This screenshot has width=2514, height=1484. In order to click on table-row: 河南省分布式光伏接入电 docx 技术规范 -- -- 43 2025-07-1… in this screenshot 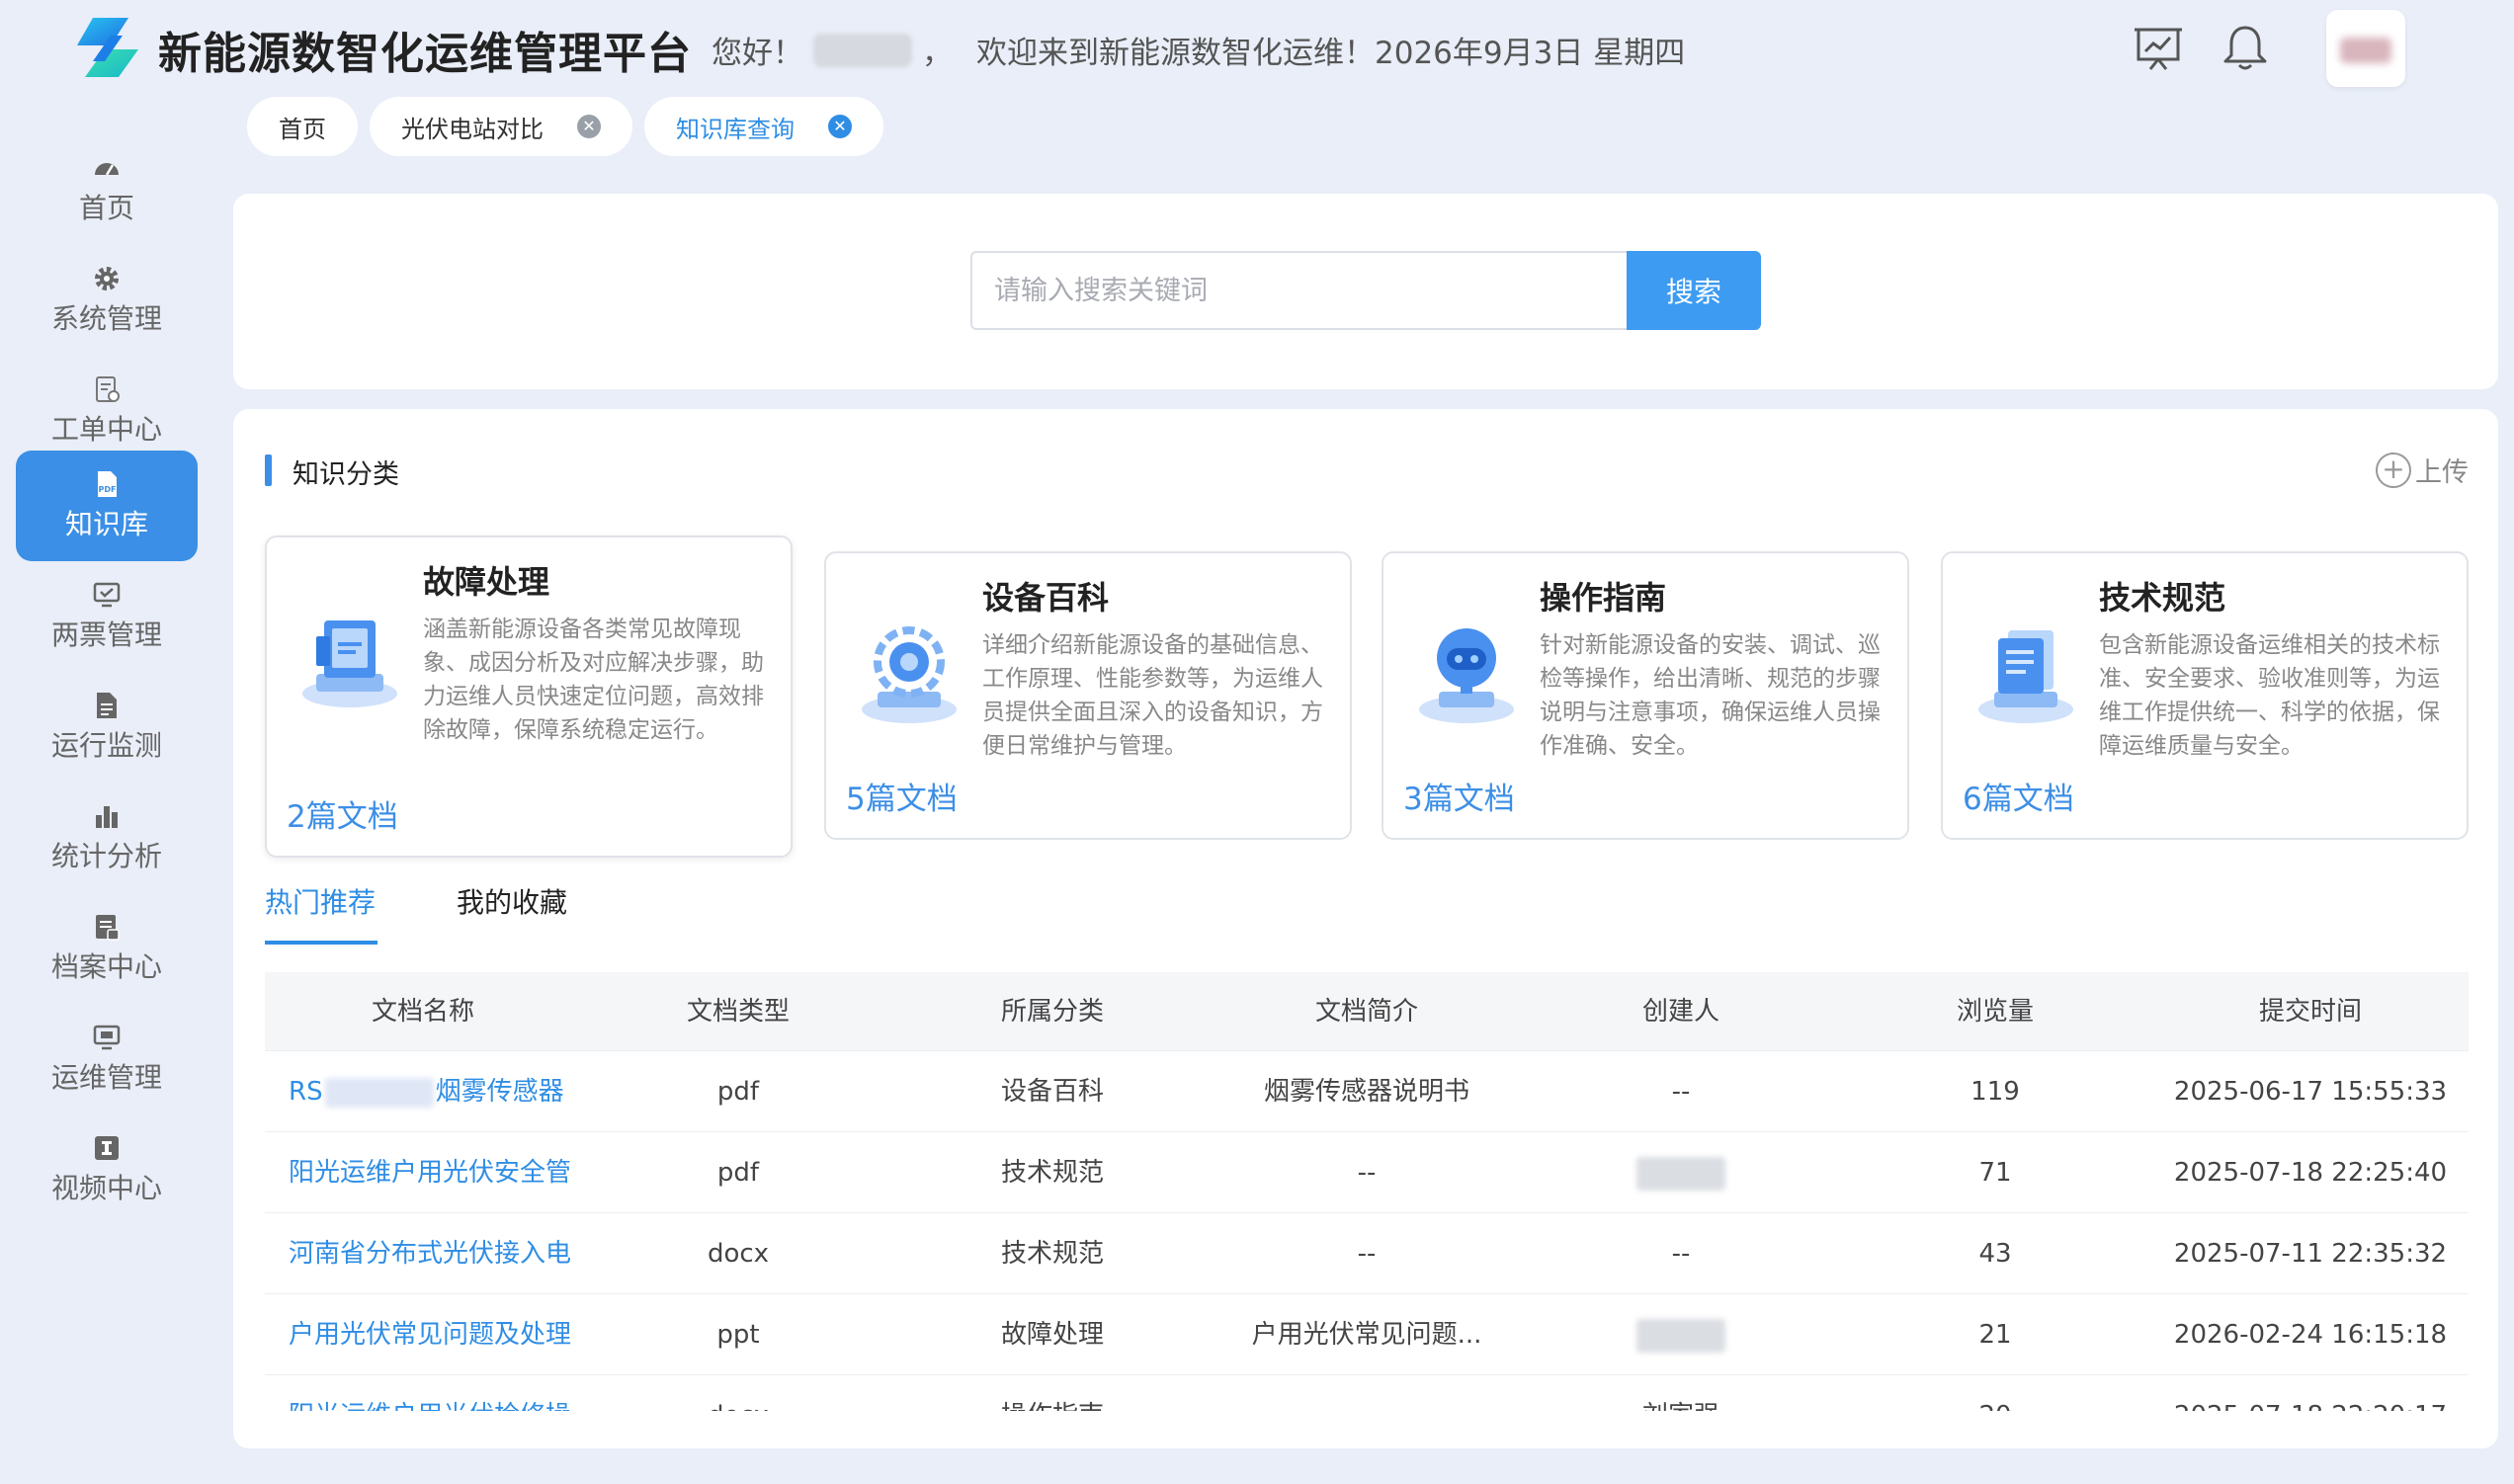, I will do `click(1367, 1253)`.